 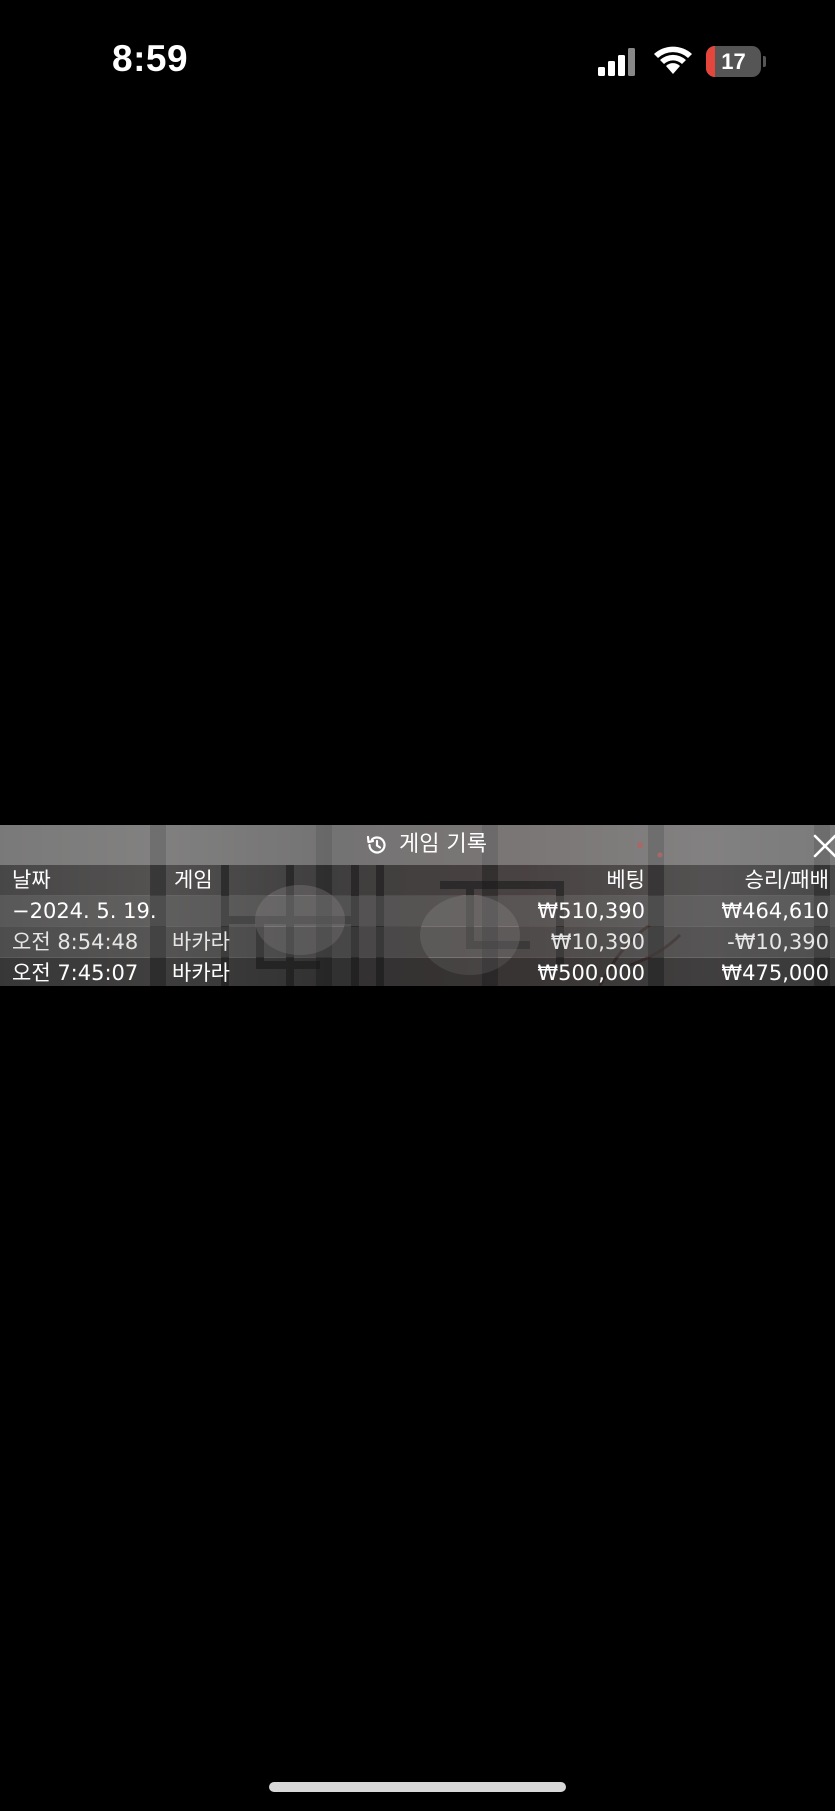 What do you see at coordinates (417, 880) in the screenshot?
I see `table-header: 날짜 게임 베팅 승리/패배` at bounding box center [417, 880].